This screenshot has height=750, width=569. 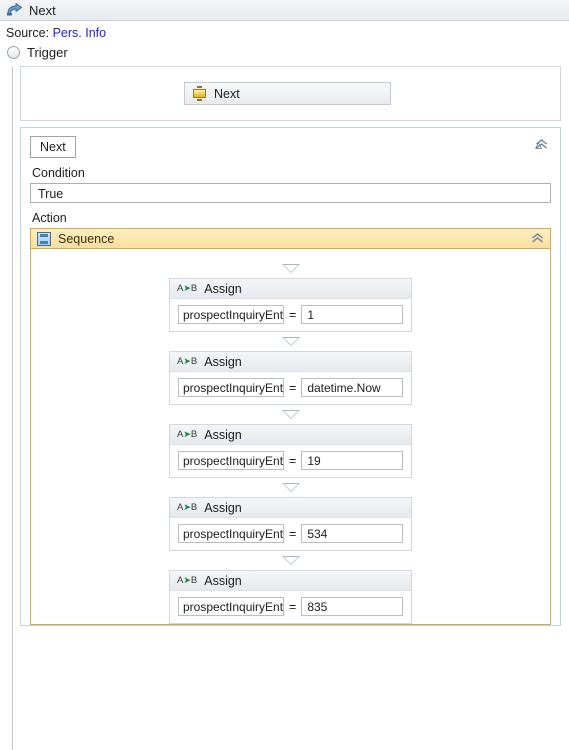 I want to click on assign-activity: A➤B Assign prospectInquiryEnt = 19, so click(x=290, y=451).